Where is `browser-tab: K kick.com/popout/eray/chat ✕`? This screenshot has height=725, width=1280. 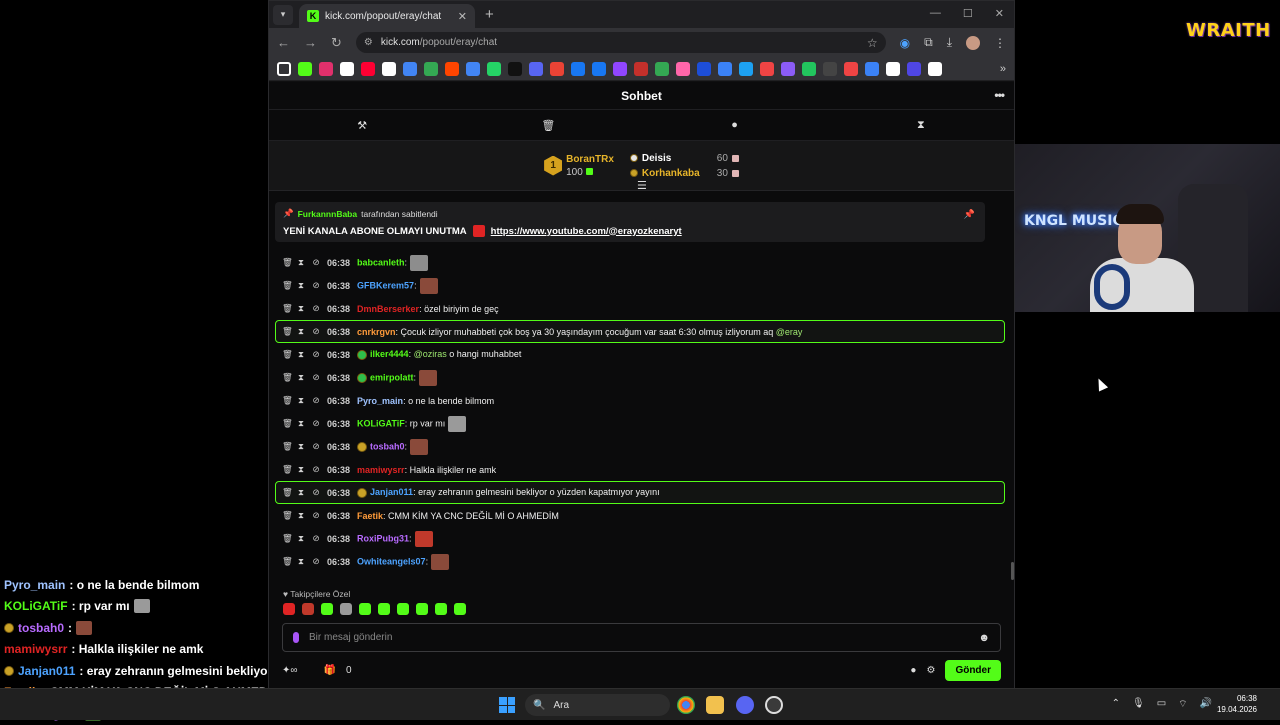 browser-tab: K kick.com/popout/eray/chat ✕ is located at coordinates (387, 16).